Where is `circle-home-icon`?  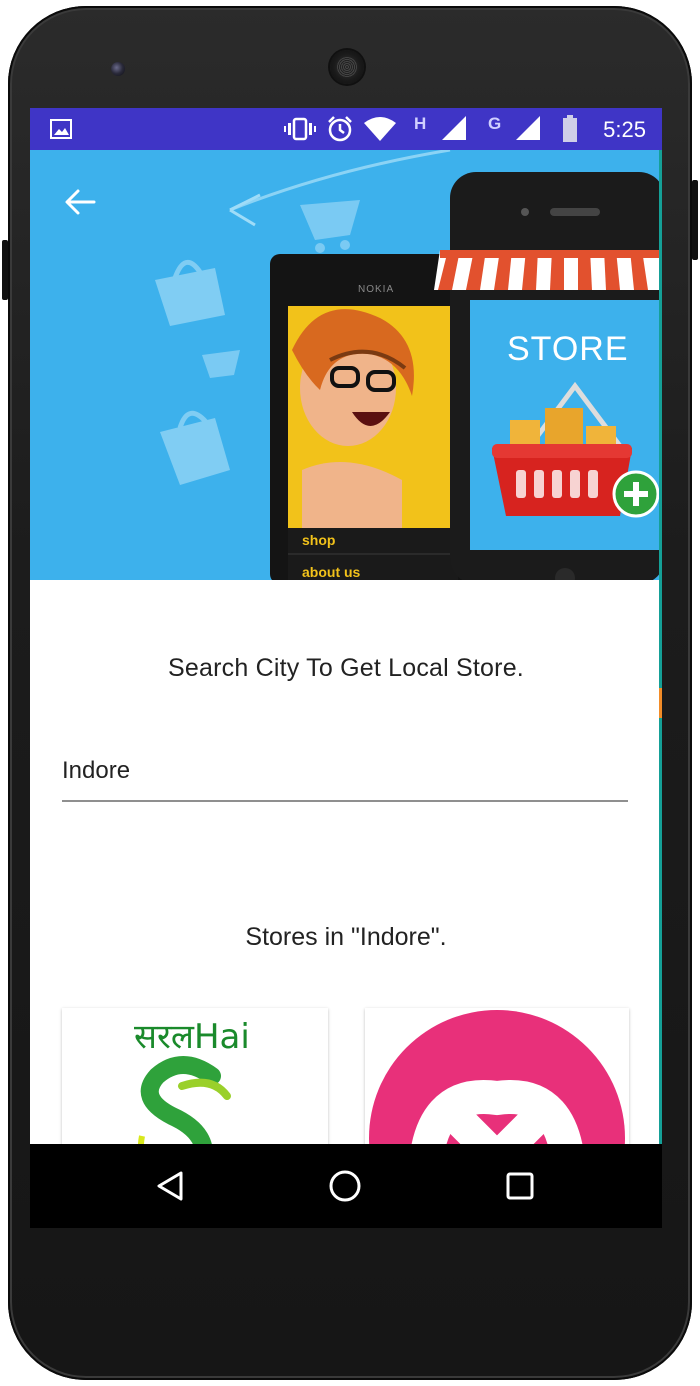
circle-home-icon is located at coordinates (345, 1186).